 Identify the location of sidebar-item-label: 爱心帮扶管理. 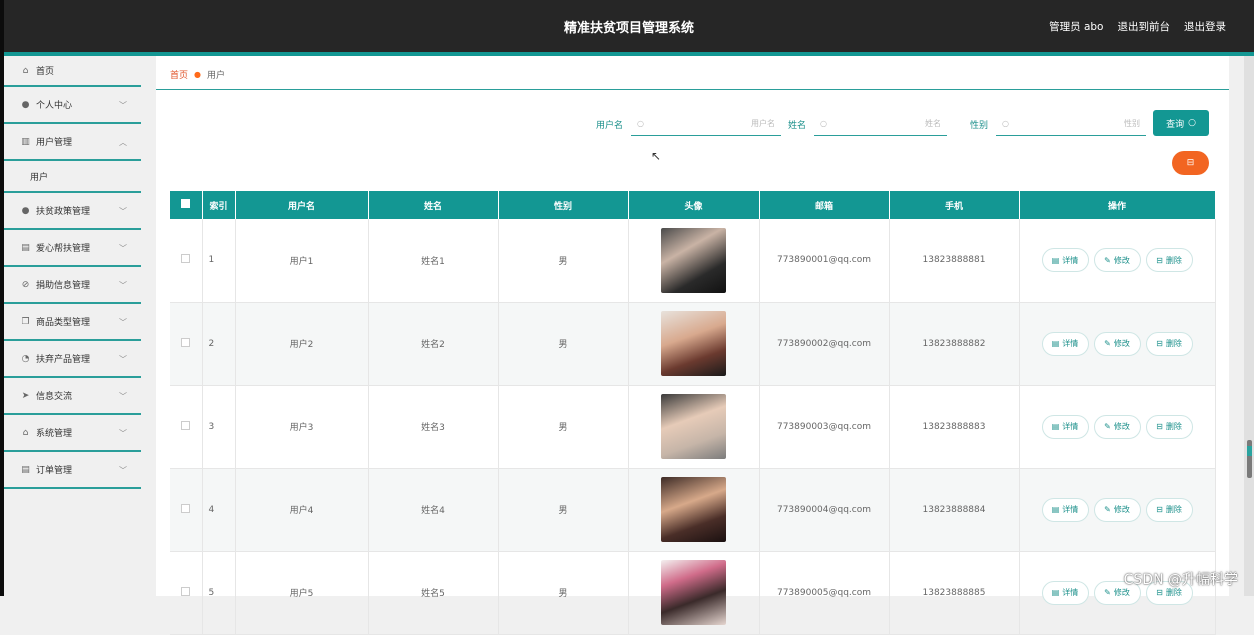
(63, 249).